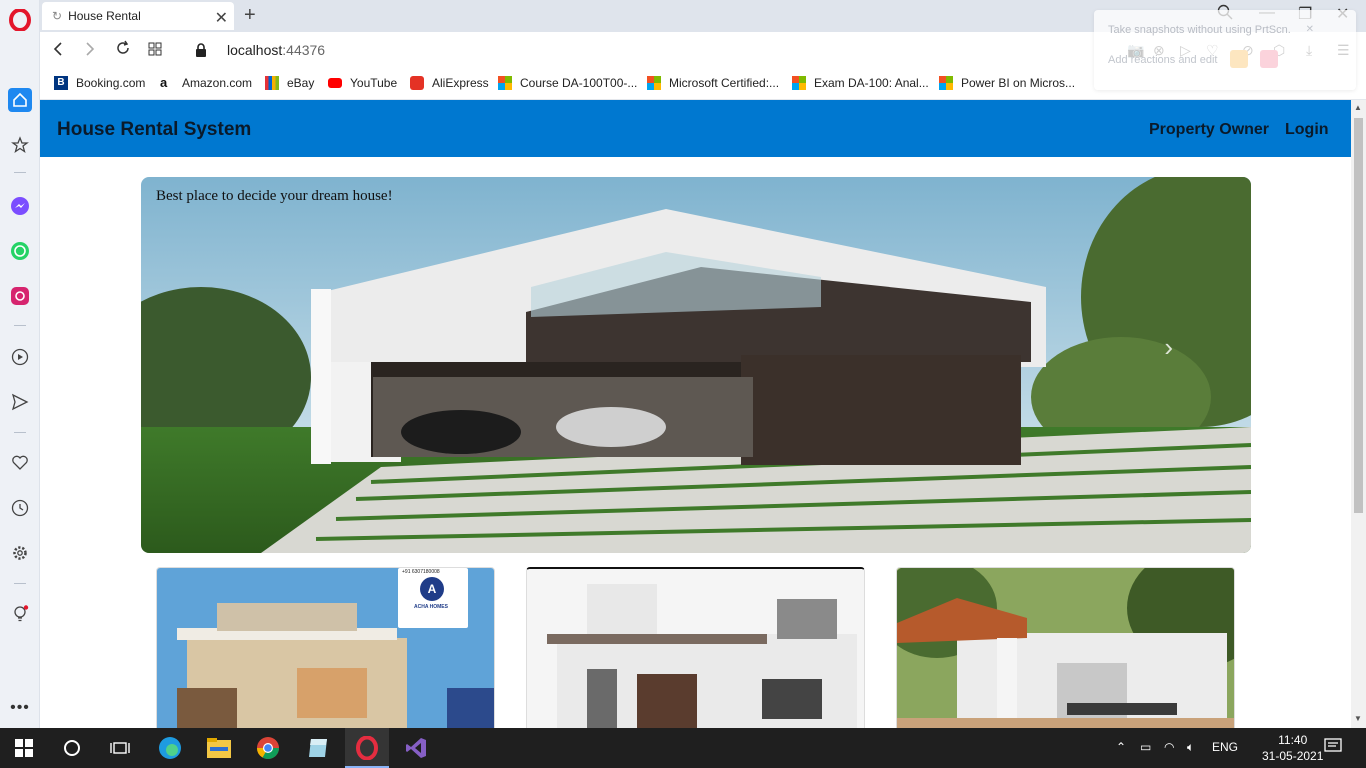 Image resolution: width=1366 pixels, height=768 pixels. I want to click on carousel-next-icon: ›, so click(1168, 347).